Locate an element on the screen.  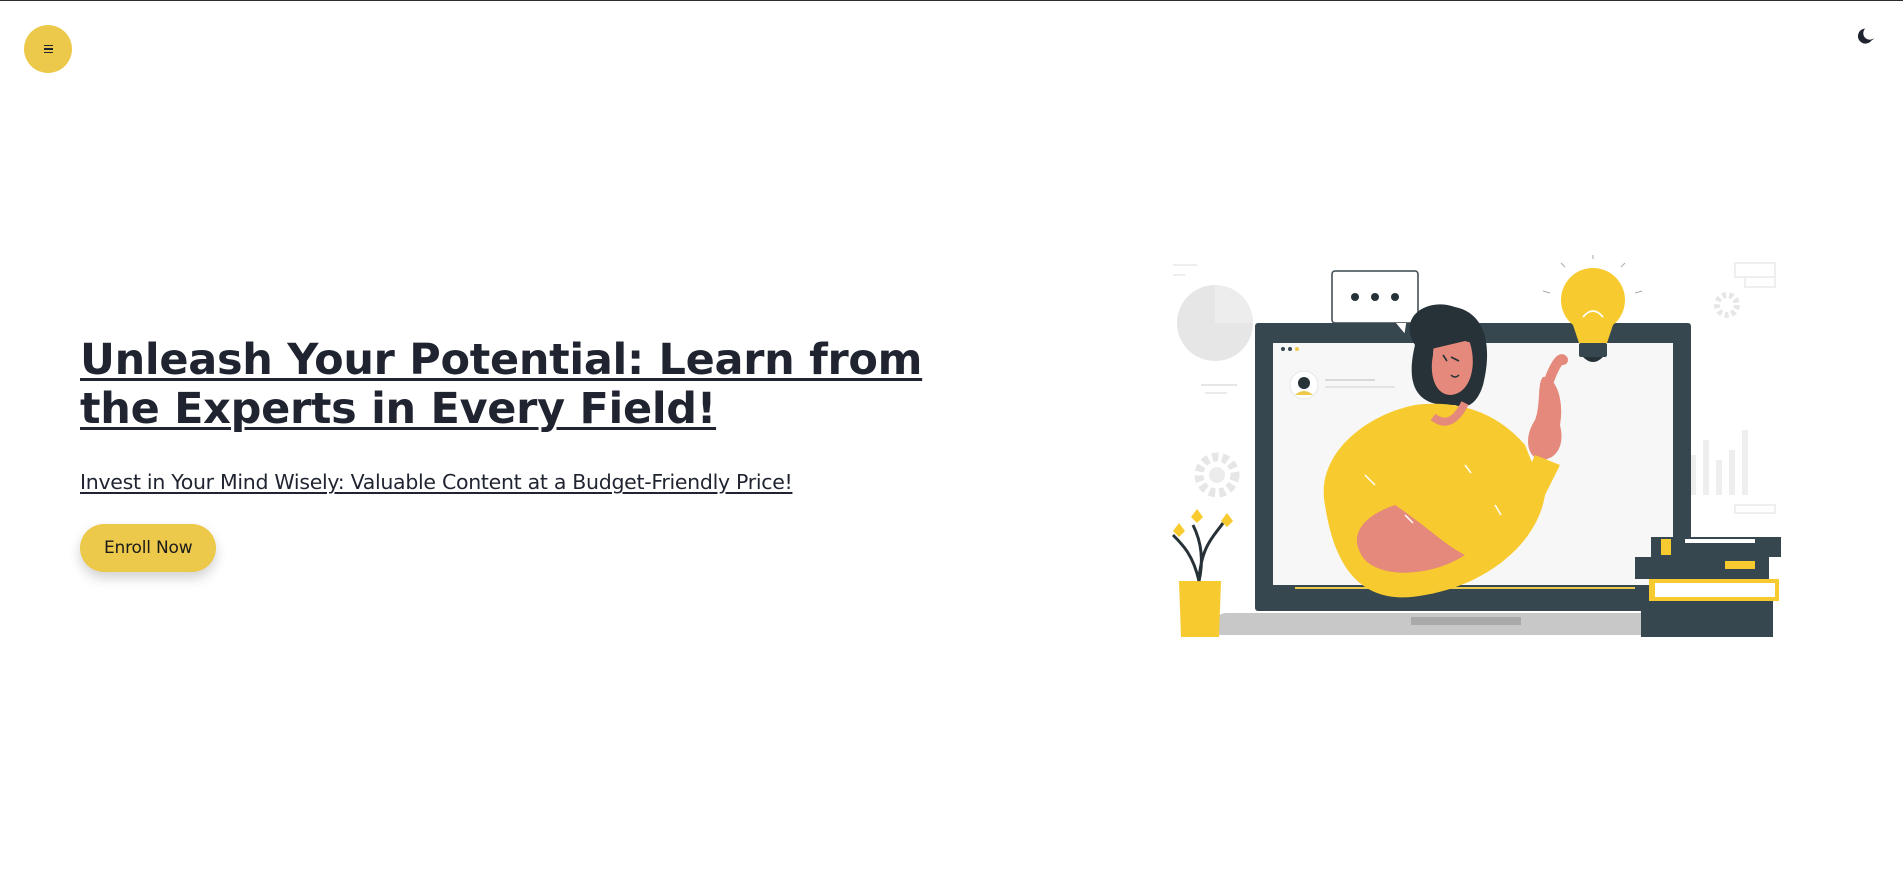
moon-icon is located at coordinates (1867, 36).